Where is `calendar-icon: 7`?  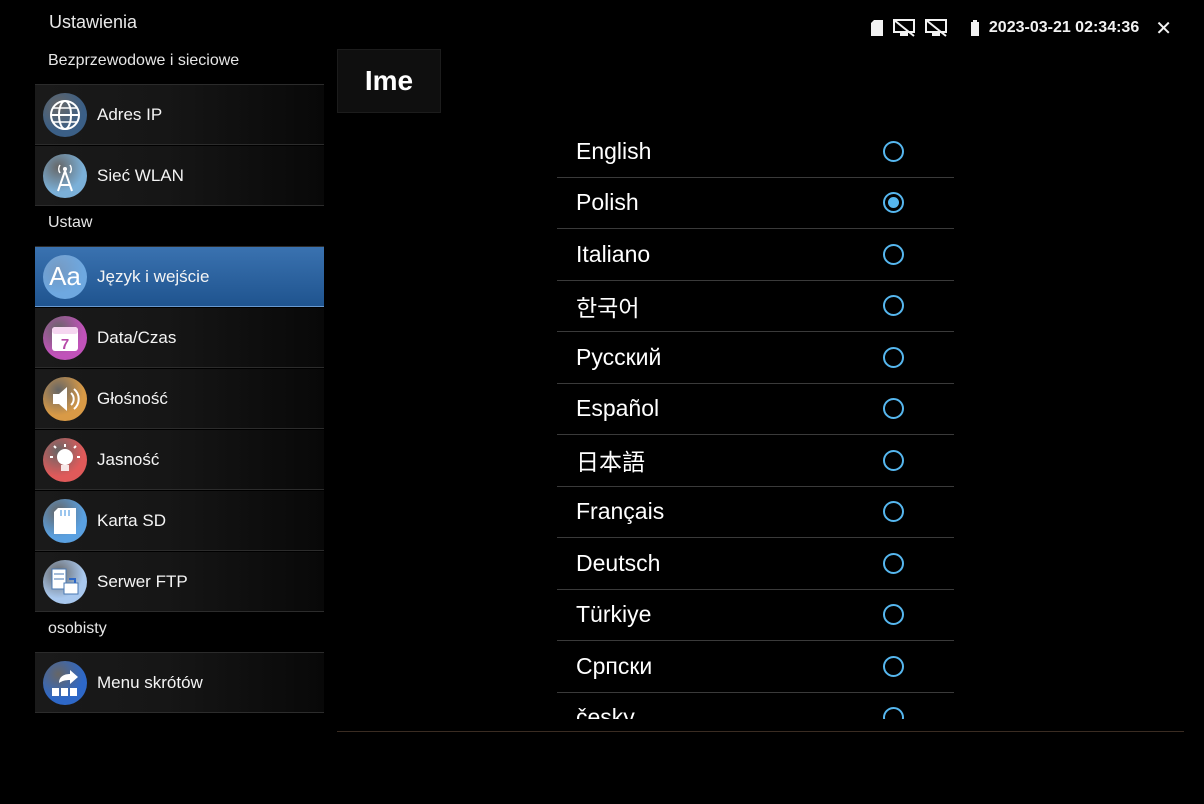
calendar-icon: 7 is located at coordinates (65, 337).